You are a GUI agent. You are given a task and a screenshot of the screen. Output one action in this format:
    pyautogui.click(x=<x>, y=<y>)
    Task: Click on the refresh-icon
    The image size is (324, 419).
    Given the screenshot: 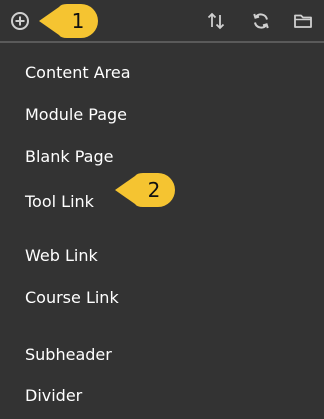 What is the action you would take?
    pyautogui.click(x=261, y=21)
    